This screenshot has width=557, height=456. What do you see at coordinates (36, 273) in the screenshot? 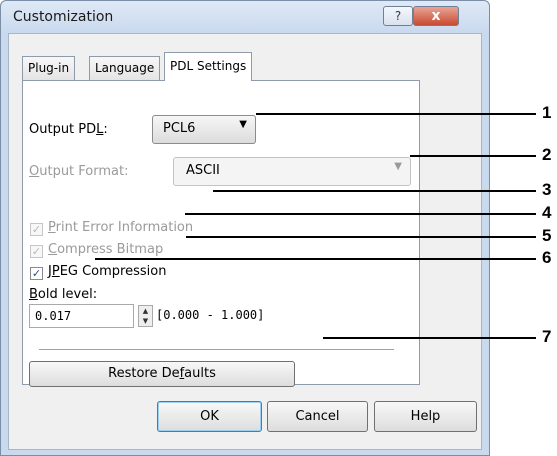
I see `jpeg-compression-checkbox: ✓` at bounding box center [36, 273].